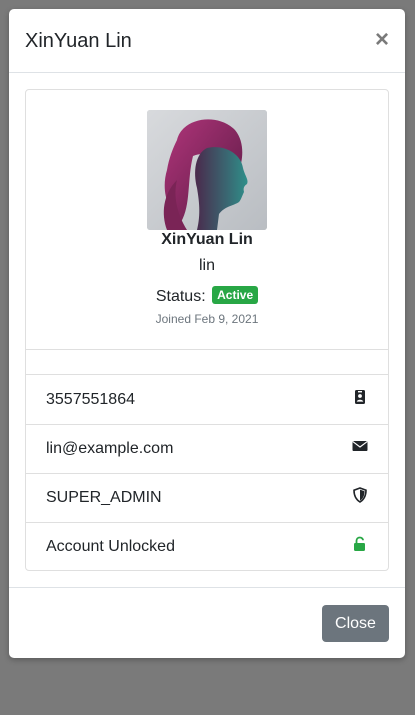 This screenshot has height=715, width=415. What do you see at coordinates (110, 448) in the screenshot?
I see `email-address: lin@example.com` at bounding box center [110, 448].